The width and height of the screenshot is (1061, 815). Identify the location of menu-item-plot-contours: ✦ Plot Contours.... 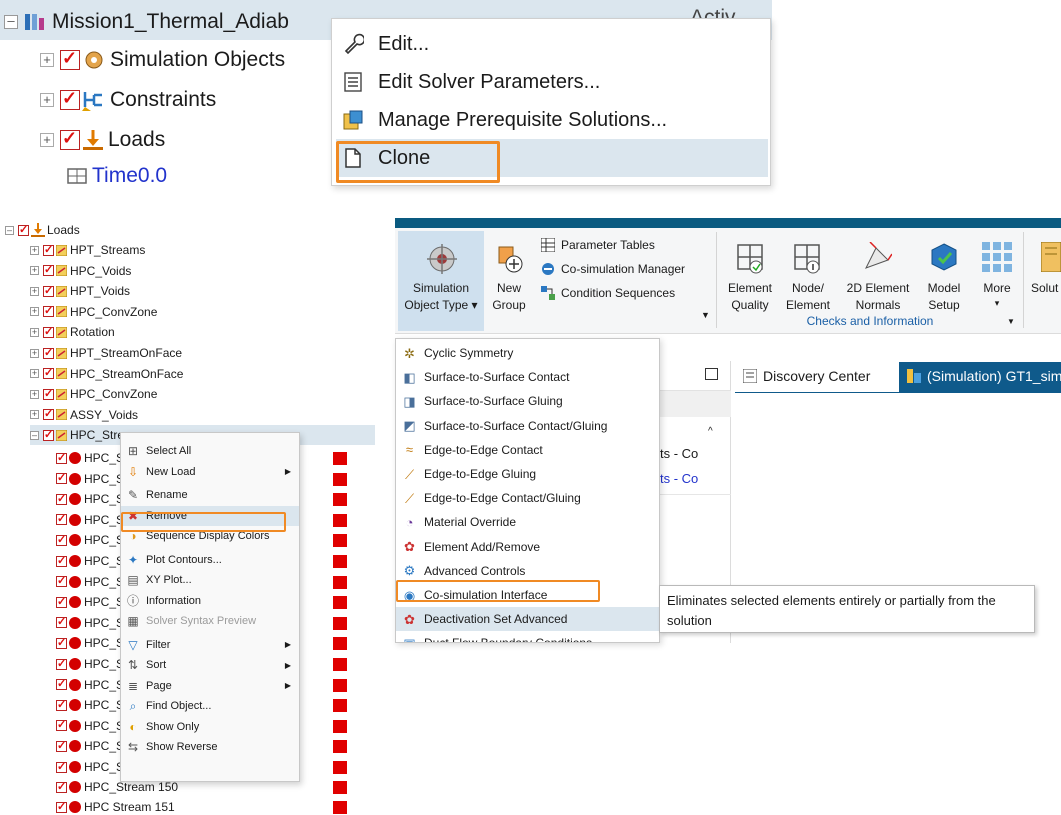
(210, 560).